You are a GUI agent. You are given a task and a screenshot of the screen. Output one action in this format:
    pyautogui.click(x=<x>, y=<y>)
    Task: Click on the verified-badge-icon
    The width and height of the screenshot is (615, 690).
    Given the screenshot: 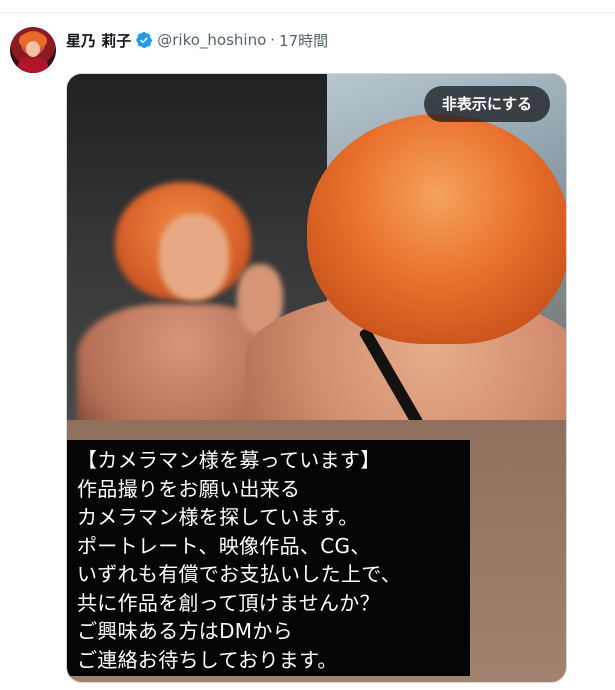 What is the action you would take?
    pyautogui.click(x=144, y=40)
    